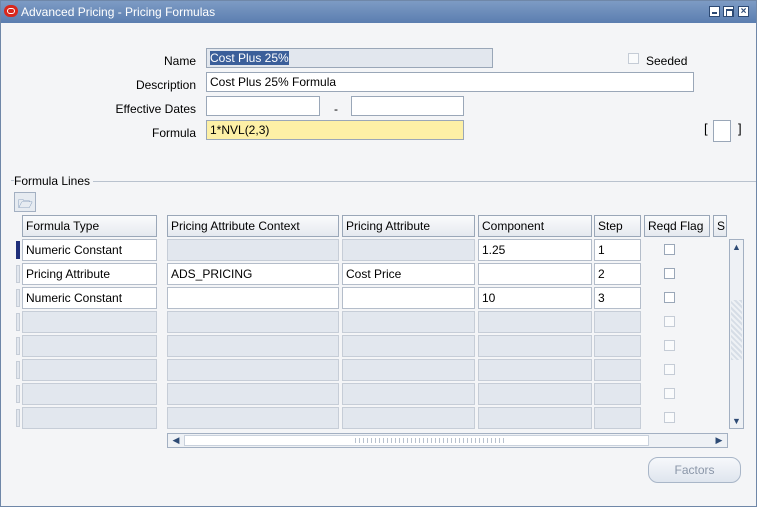 The image size is (757, 507). Describe the element at coordinates (736, 247) in the screenshot. I see `scroll-up-icon: ▲` at that location.